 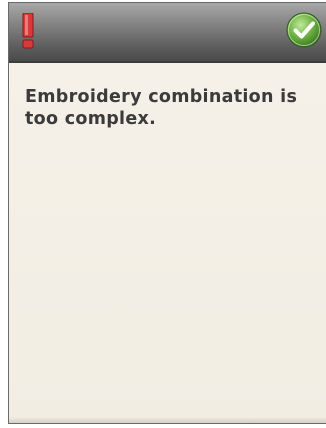 What do you see at coordinates (161, 108) in the screenshot?
I see `error-message: Embroidery combination is too complex.` at bounding box center [161, 108].